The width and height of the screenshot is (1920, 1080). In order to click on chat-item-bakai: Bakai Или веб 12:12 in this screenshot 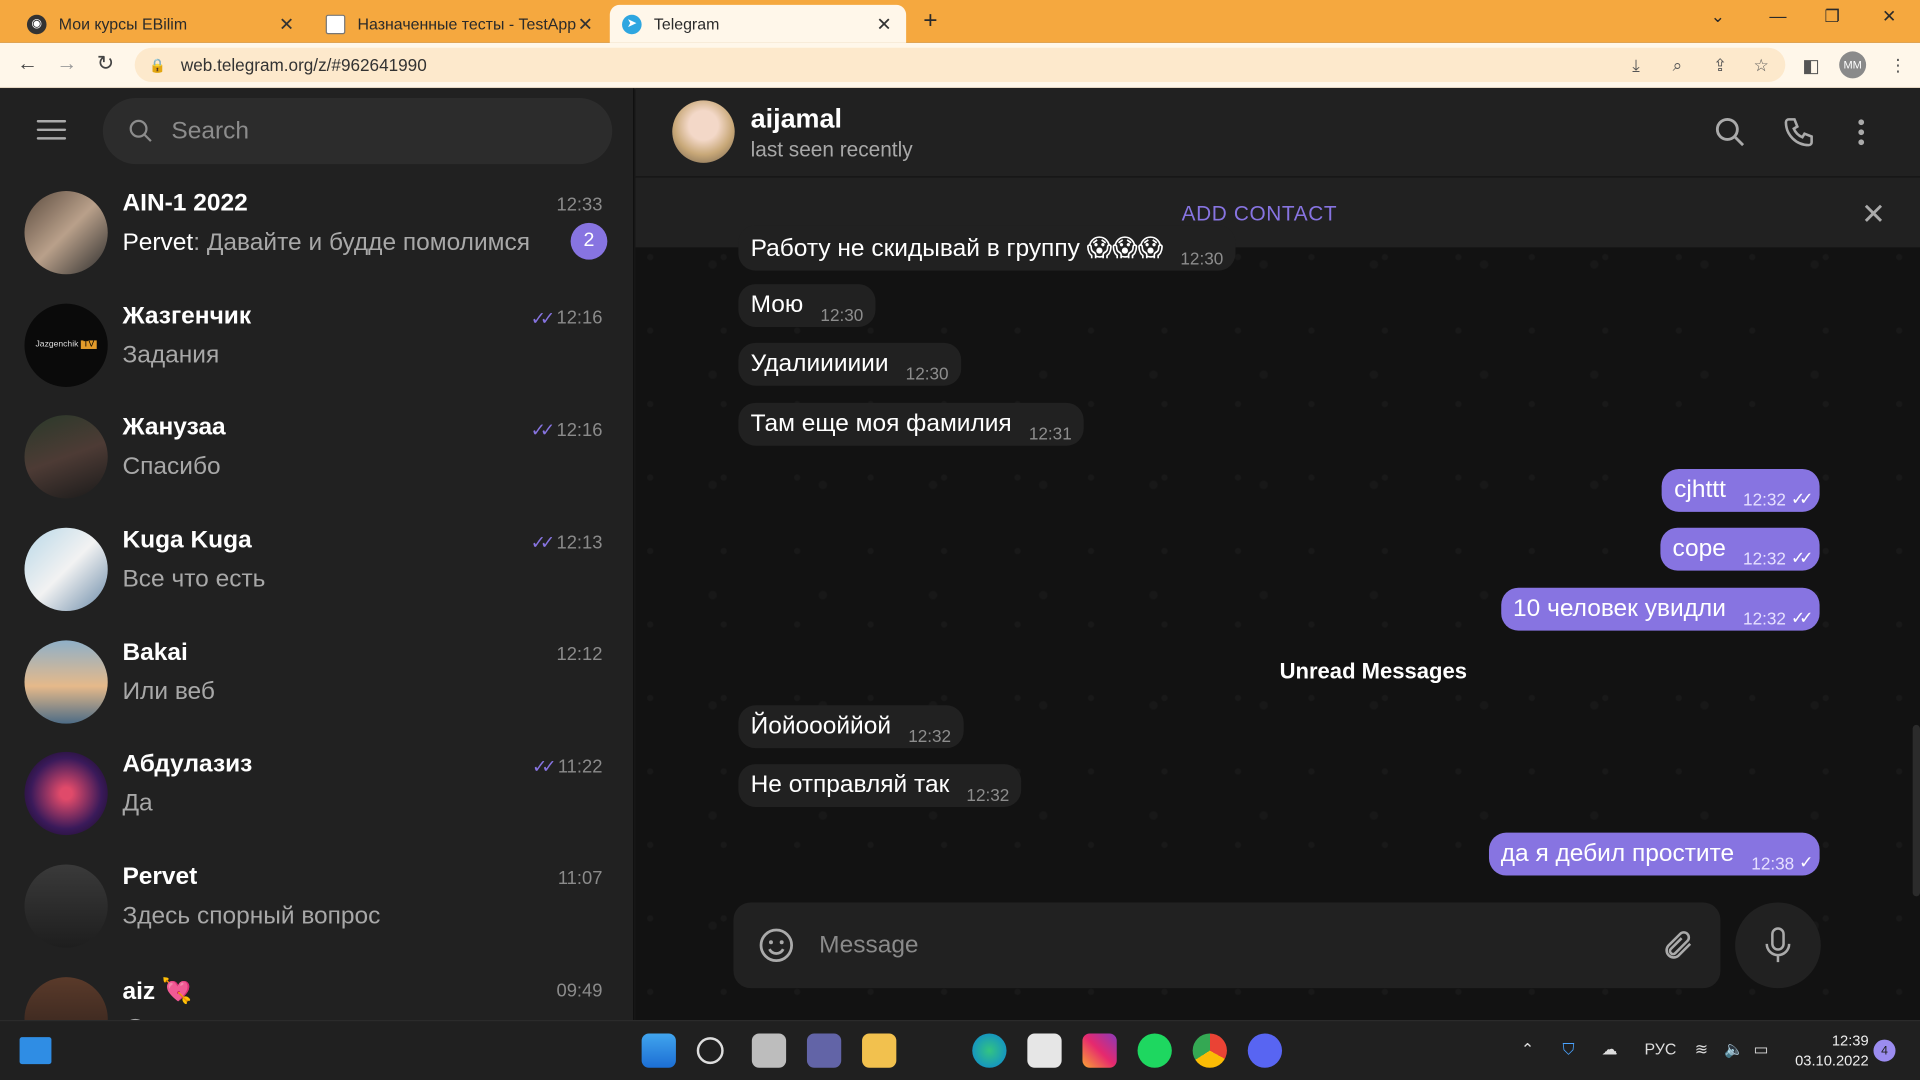, I will do `click(316, 681)`.